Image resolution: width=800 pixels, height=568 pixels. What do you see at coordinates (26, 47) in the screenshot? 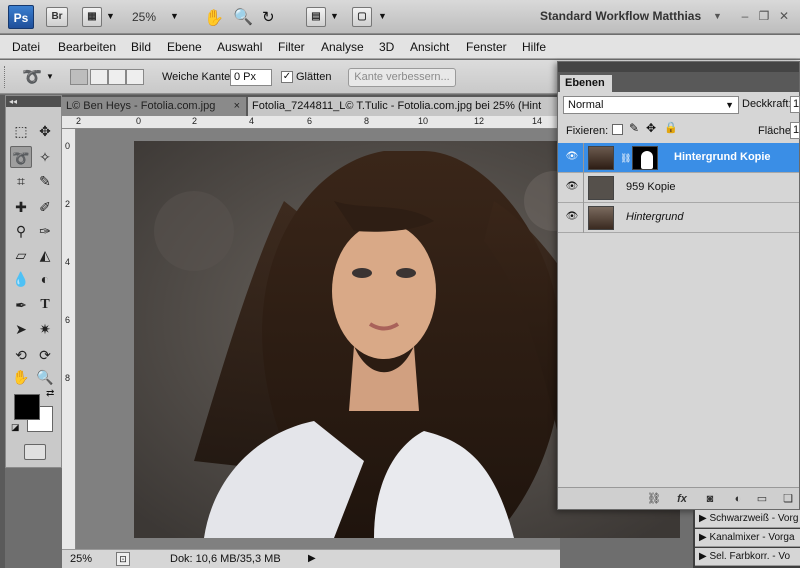
I see `menu-datei: Datei` at bounding box center [26, 47].